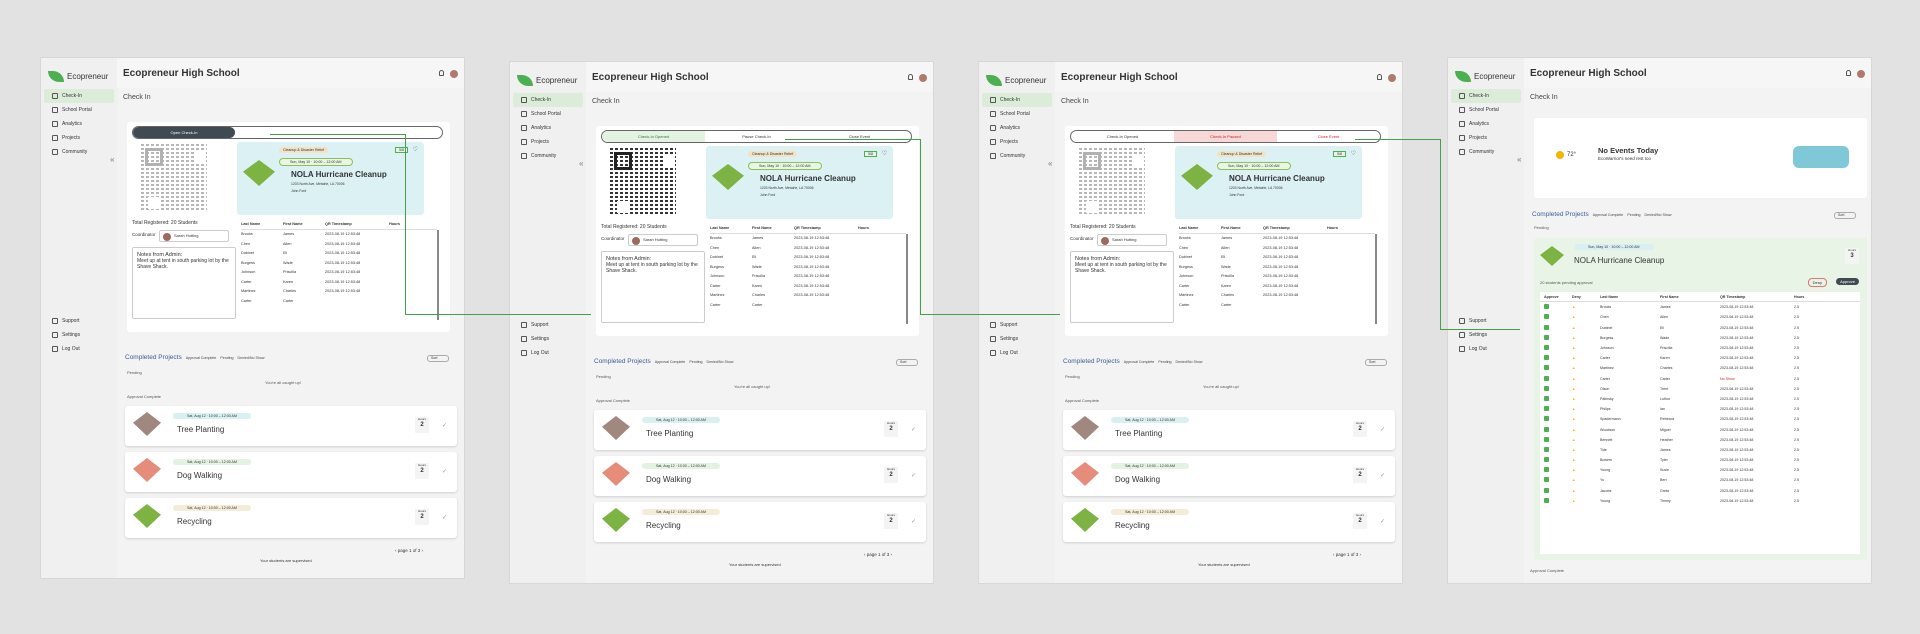 The height and width of the screenshot is (634, 1920). I want to click on checkin-toggle: Open Check-In, so click(287, 132).